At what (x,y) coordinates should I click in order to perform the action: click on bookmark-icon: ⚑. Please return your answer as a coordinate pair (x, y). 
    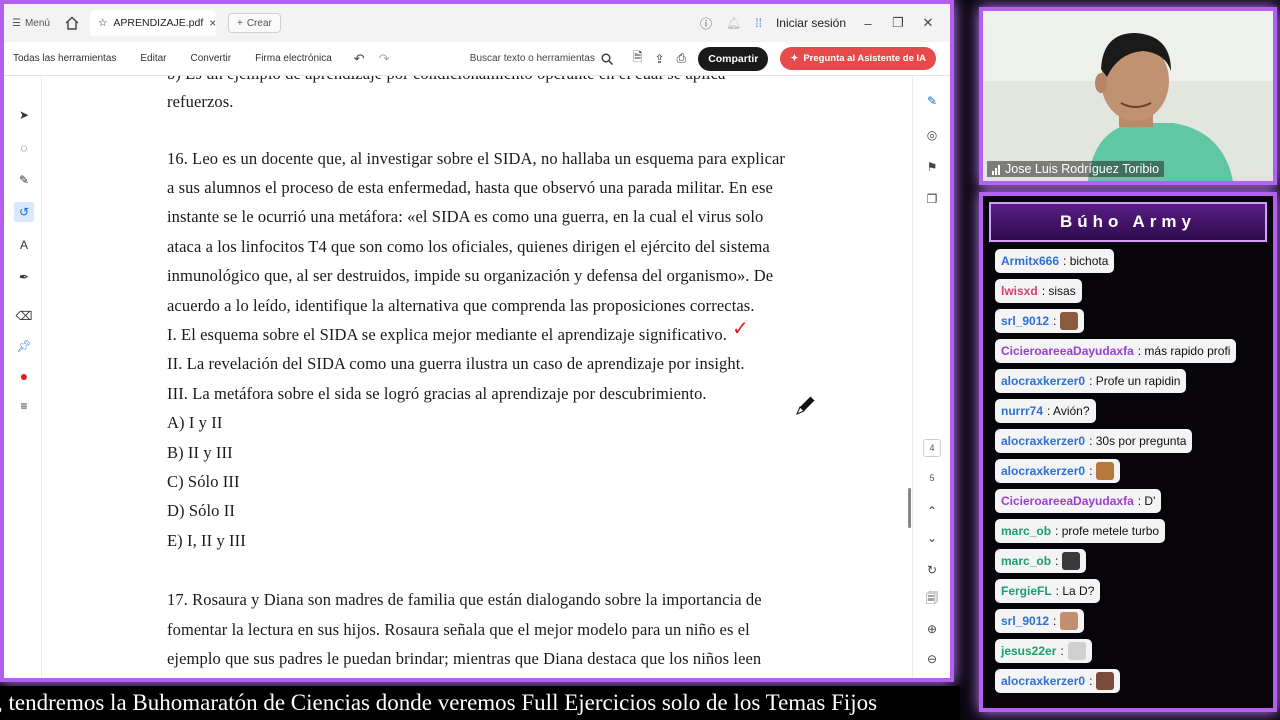
    Looking at the image, I should click on (932, 167).